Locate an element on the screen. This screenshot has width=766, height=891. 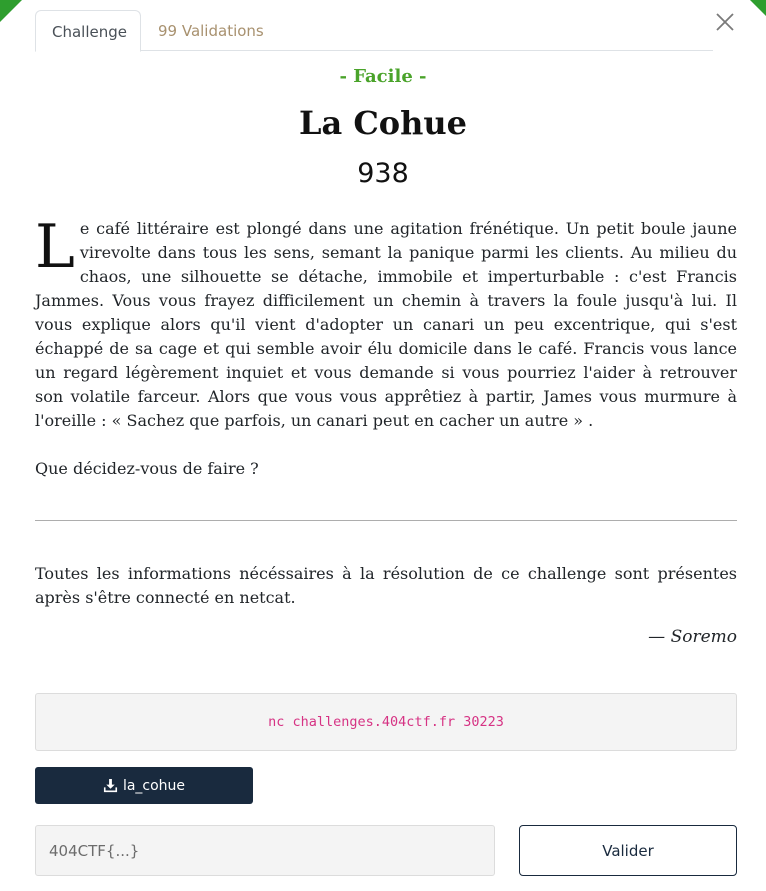
download-button: la_cohue is located at coordinates (144, 785).